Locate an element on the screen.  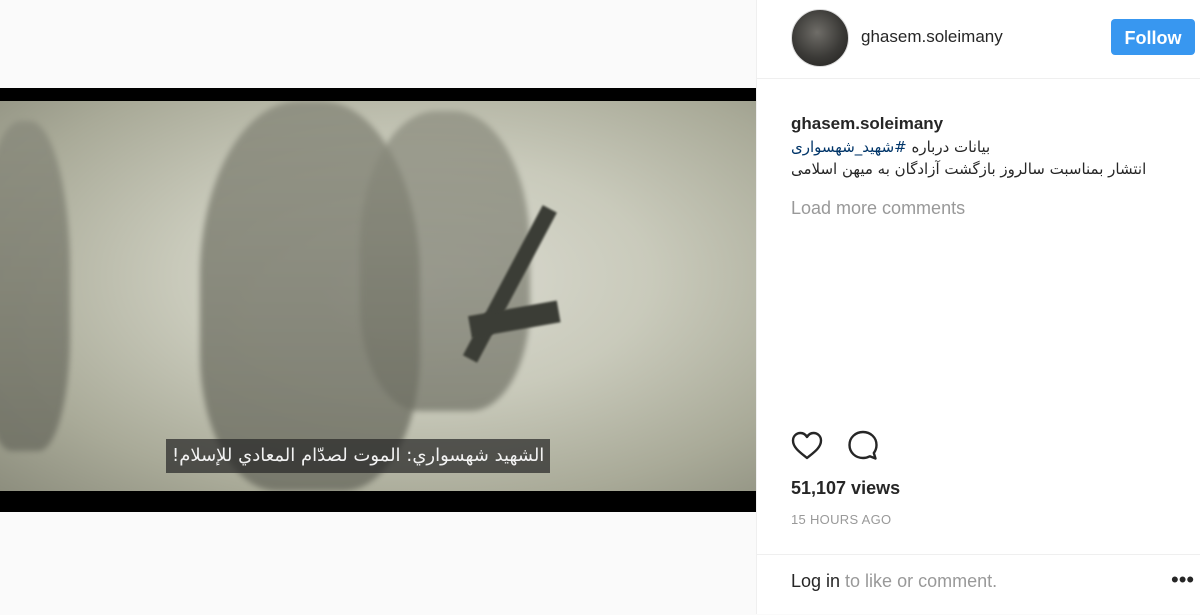
caption-line-1: بیانات درباره #شهید_شهسواری is located at coordinates (991, 147).